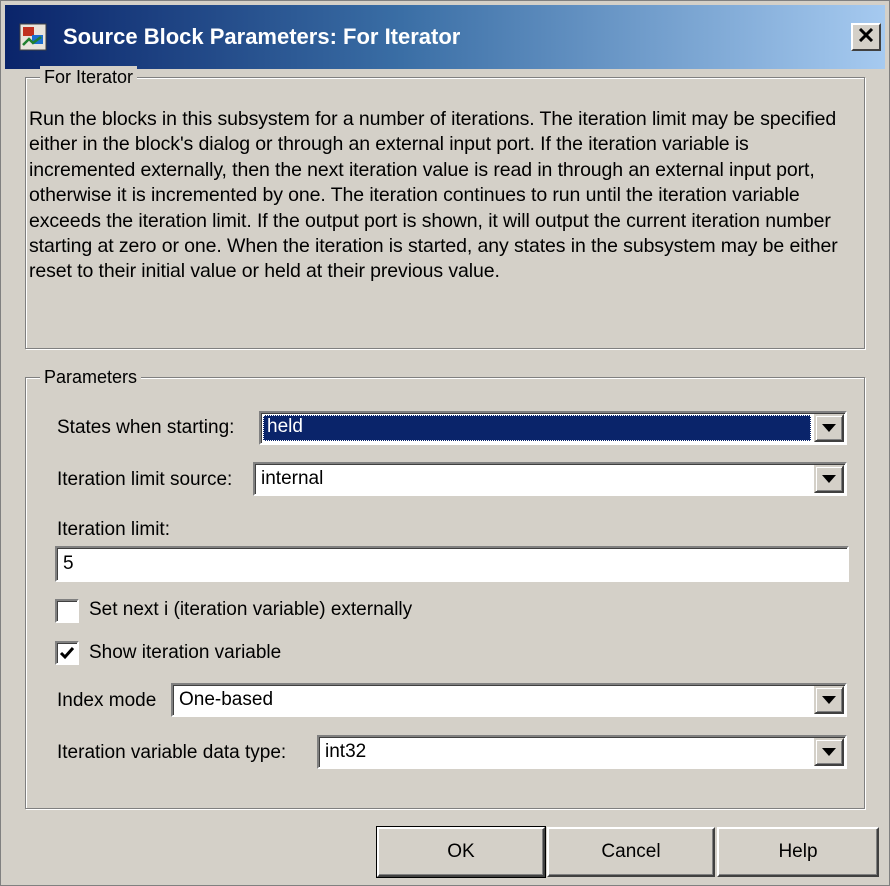 This screenshot has width=890, height=886. What do you see at coordinates (33, 37) in the screenshot?
I see `simulink-block-icon` at bounding box center [33, 37].